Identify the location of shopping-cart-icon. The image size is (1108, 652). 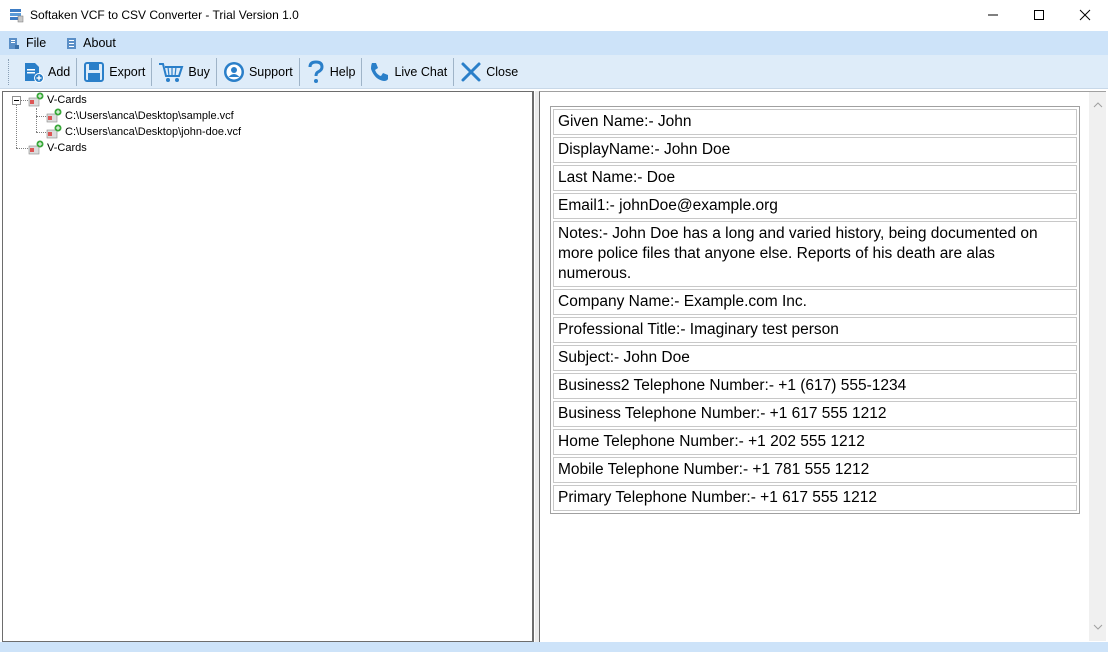
(171, 72).